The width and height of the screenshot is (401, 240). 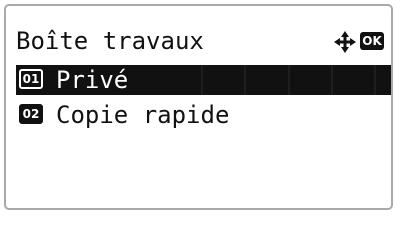 What do you see at coordinates (372, 41) in the screenshot?
I see `ok-key-icon: OK` at bounding box center [372, 41].